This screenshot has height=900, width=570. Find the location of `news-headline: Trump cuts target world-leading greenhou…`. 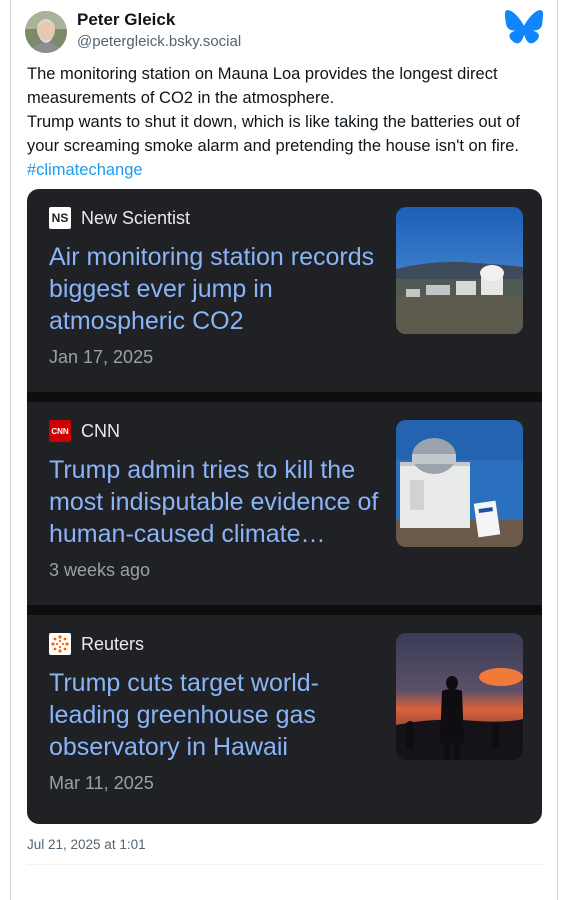

news-headline: Trump cuts target world-leading greenhou… is located at coordinates (214, 715).